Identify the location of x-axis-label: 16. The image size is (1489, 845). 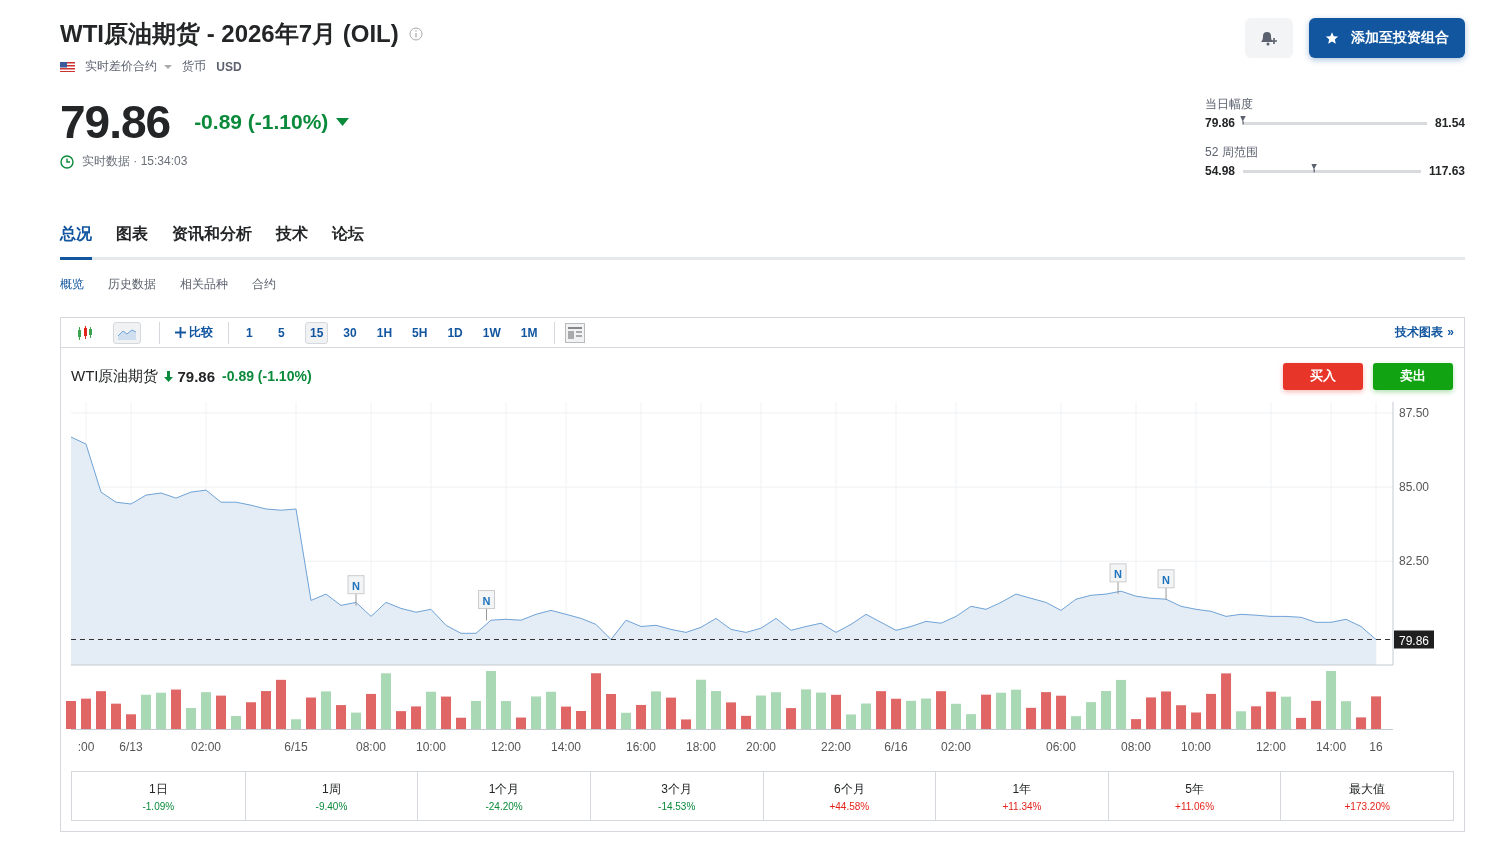
(1376, 747).